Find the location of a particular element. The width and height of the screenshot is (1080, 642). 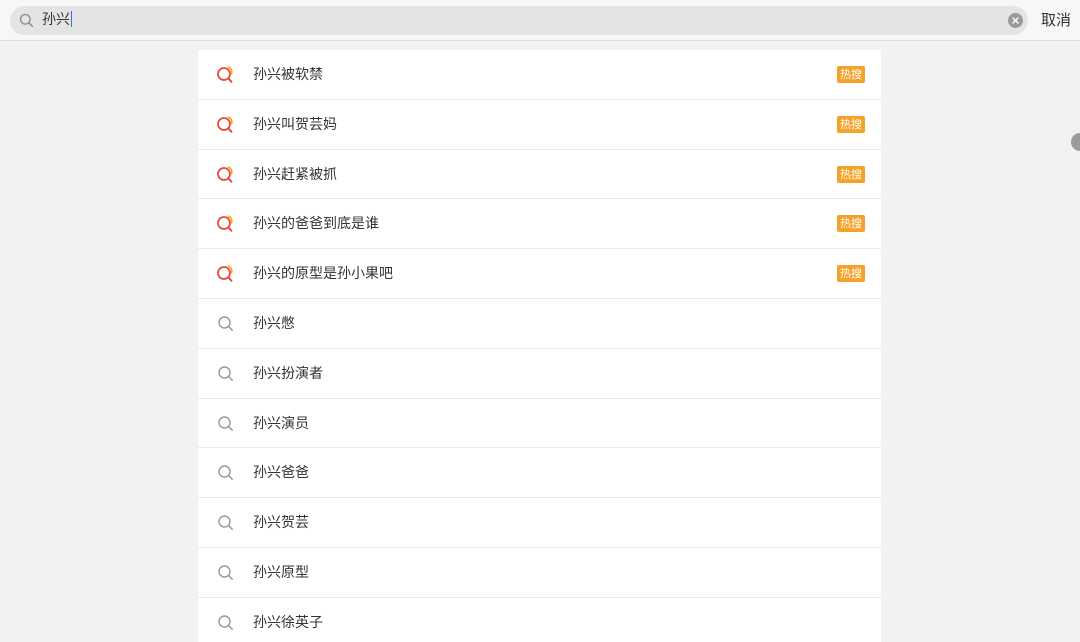

suggestion-label: 孙兴叫贺芸妈 is located at coordinates (295, 124).